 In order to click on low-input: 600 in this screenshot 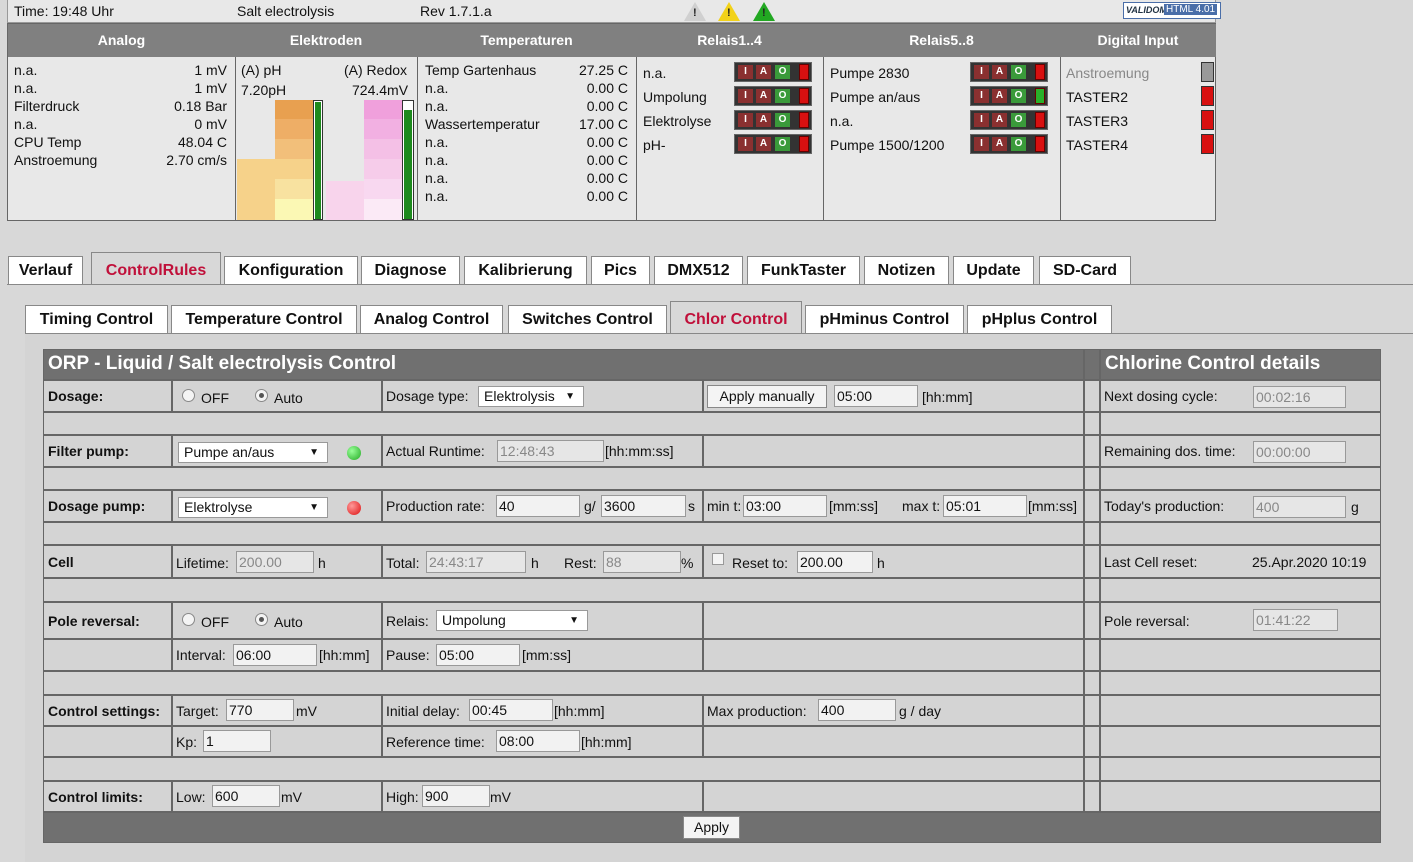, I will do `click(246, 796)`.